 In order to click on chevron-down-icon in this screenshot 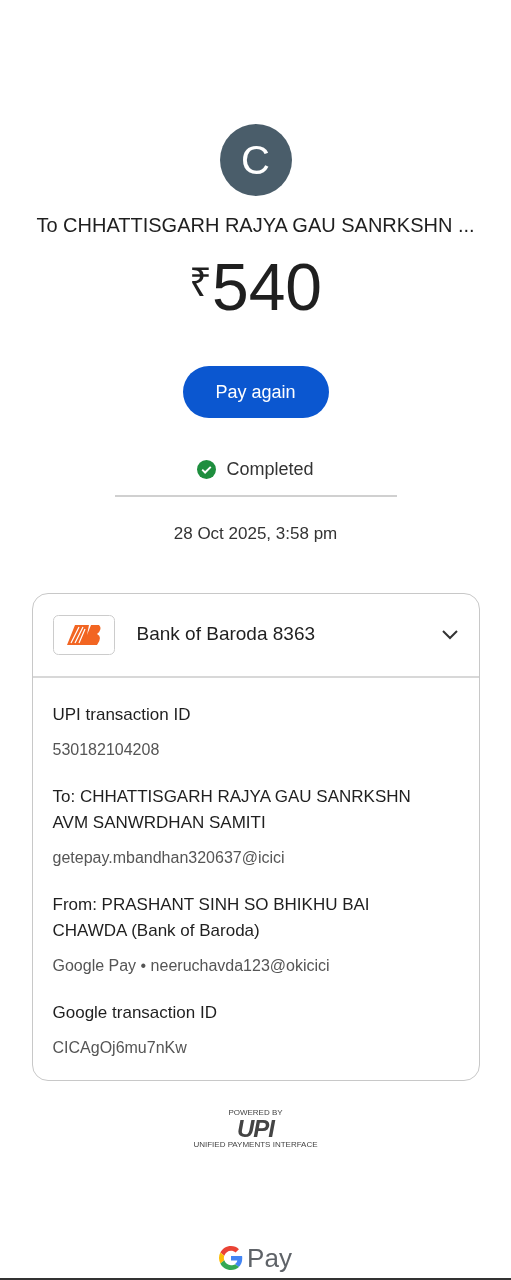, I will do `click(449, 634)`.